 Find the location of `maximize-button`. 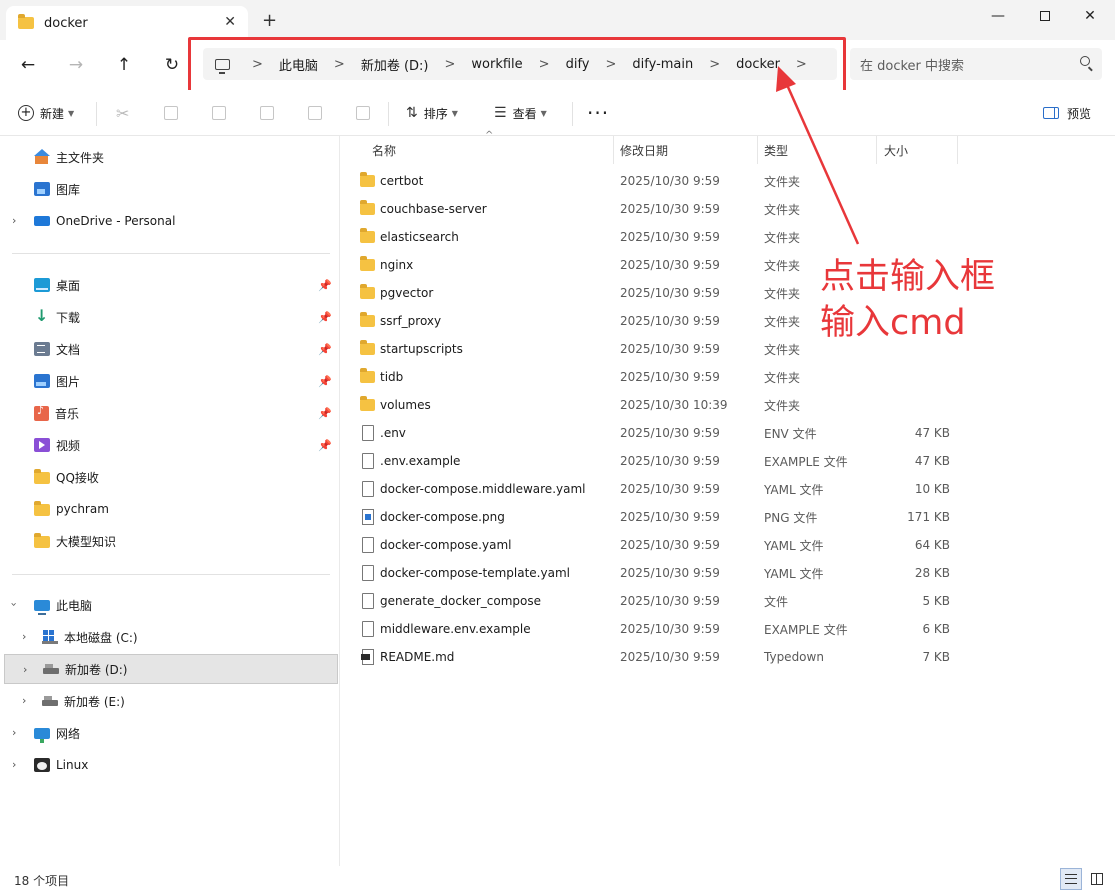

maximize-button is located at coordinates (1045, 16).